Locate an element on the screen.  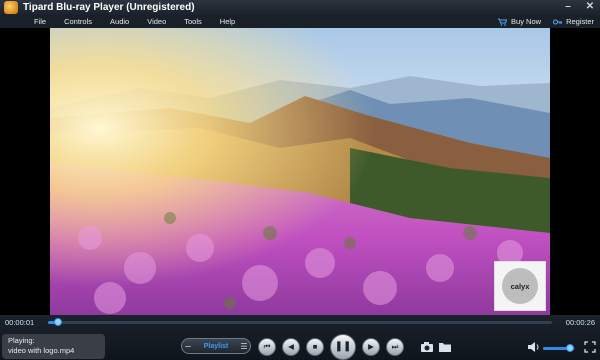
skip-back-icon: ⏮ is located at coordinates (267, 347).